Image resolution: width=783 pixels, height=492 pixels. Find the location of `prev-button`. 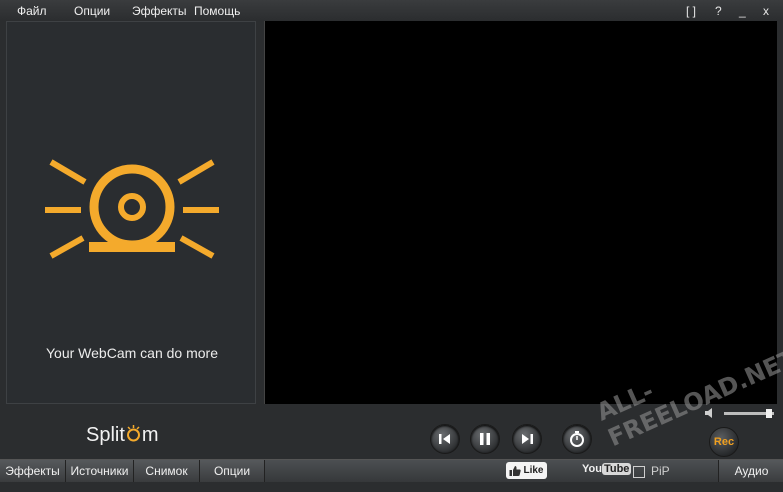

prev-button is located at coordinates (445, 439).